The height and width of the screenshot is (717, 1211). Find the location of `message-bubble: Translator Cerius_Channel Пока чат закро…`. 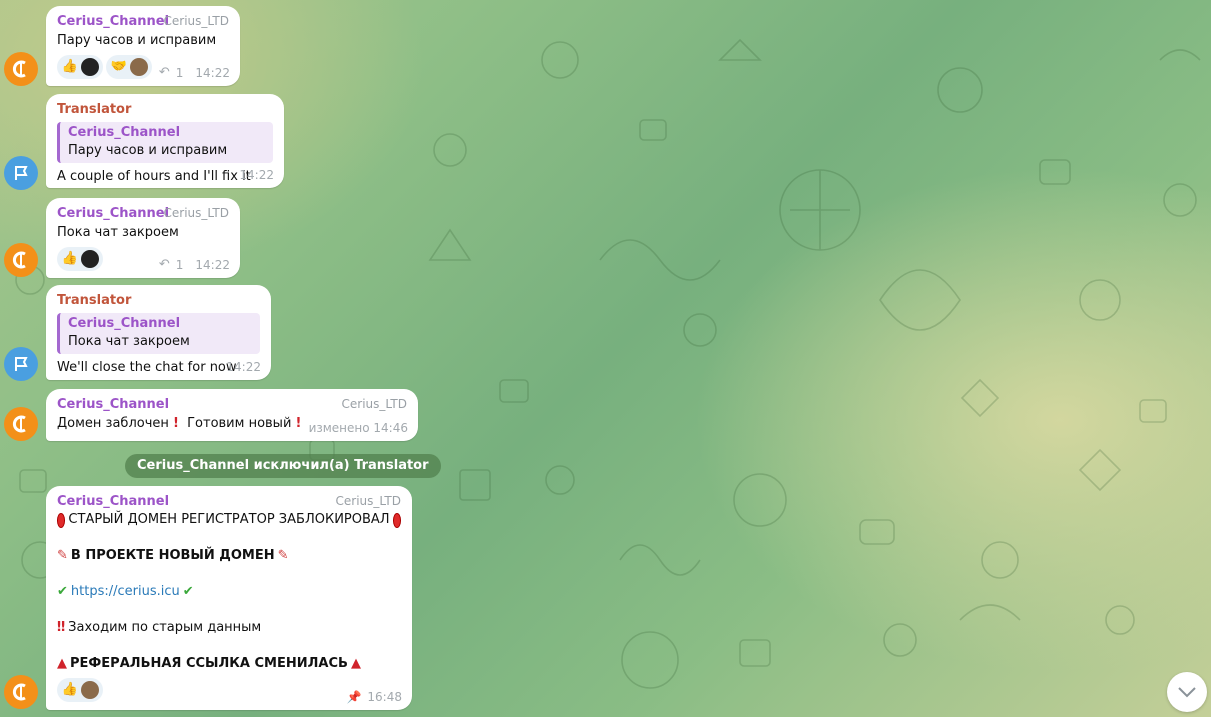

message-bubble: Translator Cerius_Channel Пока чат закро… is located at coordinates (158, 332).